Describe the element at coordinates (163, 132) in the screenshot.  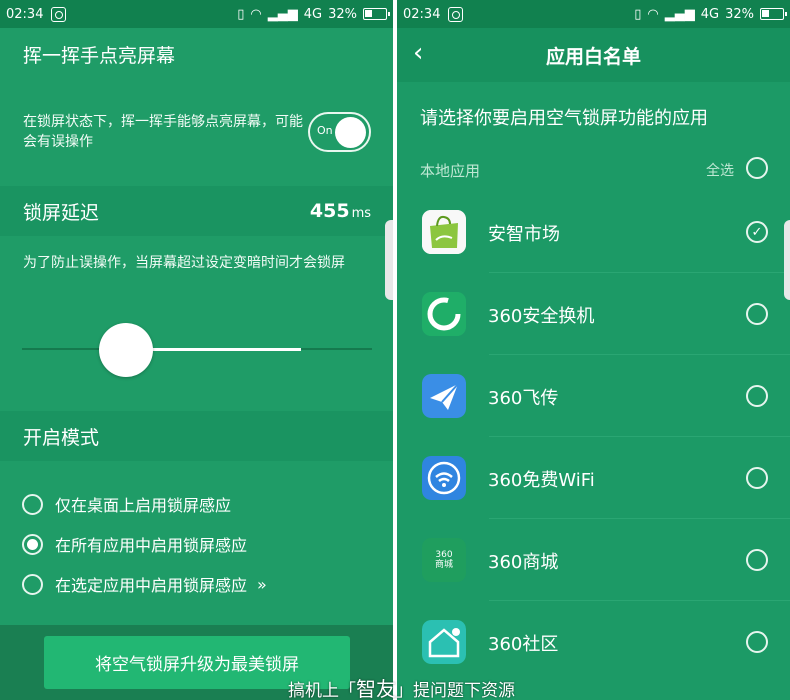
I see `wave-description: 在锁屏状态下，挥一挥手能够点亮屏幕，可能会有误操作` at that location.